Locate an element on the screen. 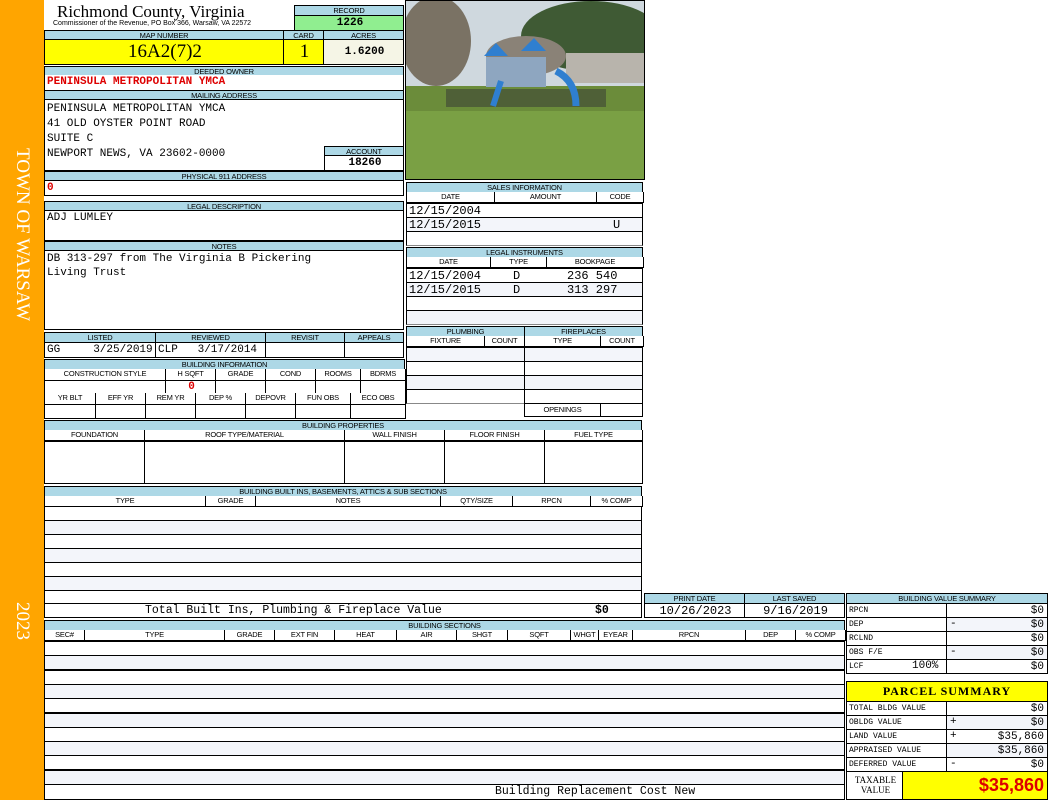 The height and width of the screenshot is (800, 1050). instruments-col-header: BOOKPAGE is located at coordinates (595, 262).